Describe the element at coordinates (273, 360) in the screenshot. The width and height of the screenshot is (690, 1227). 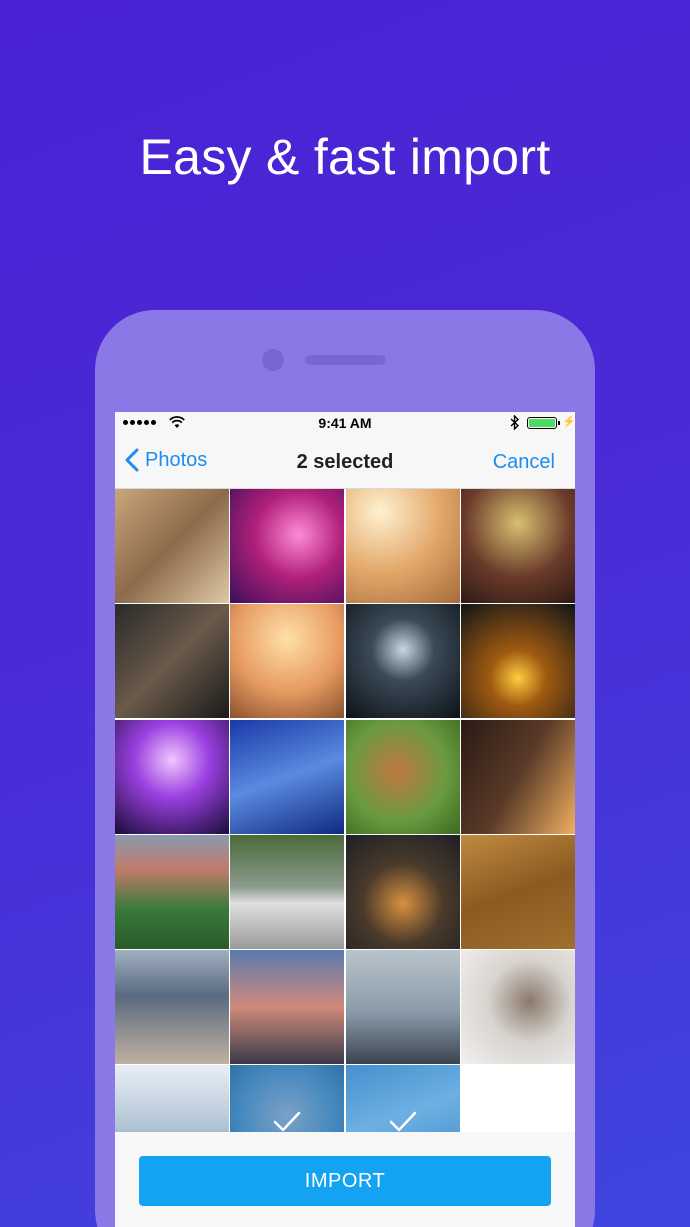
I see `front-camera` at that location.